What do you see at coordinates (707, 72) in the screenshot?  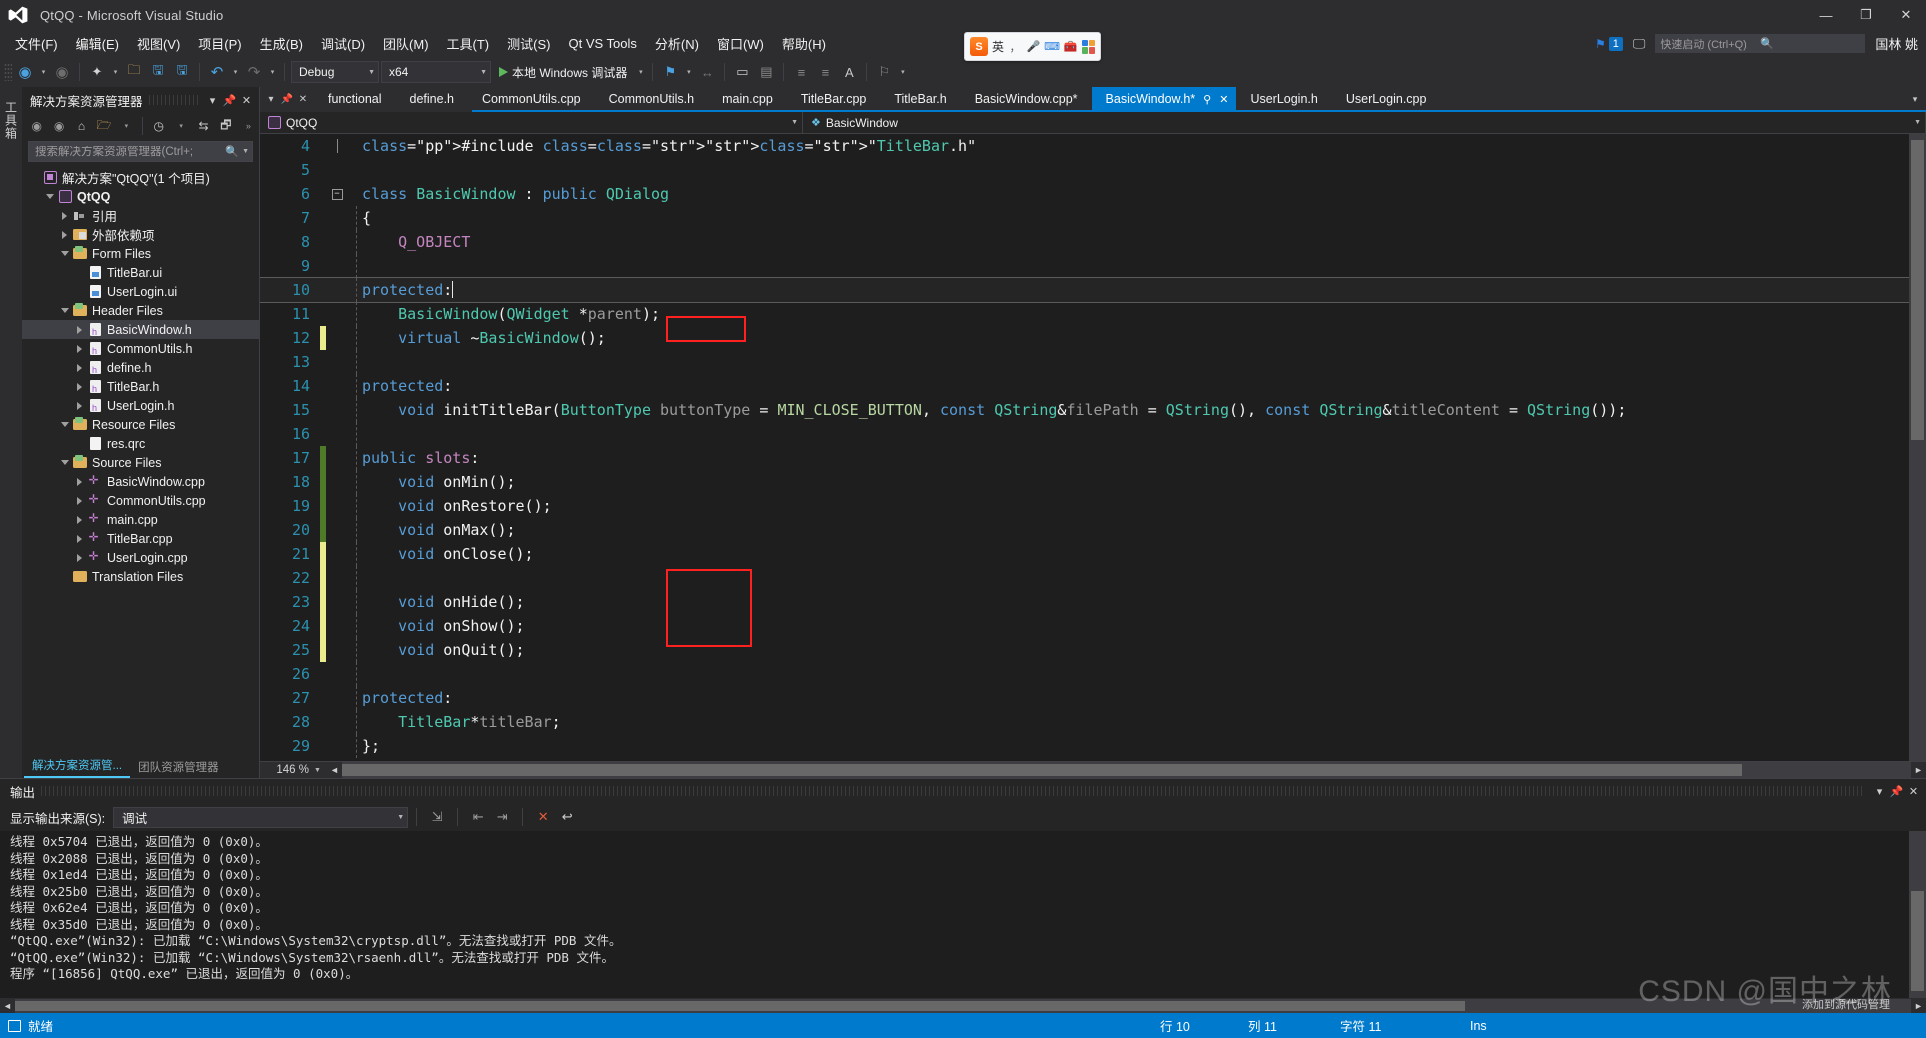 I see `thread-marker-icon: ↔` at bounding box center [707, 72].